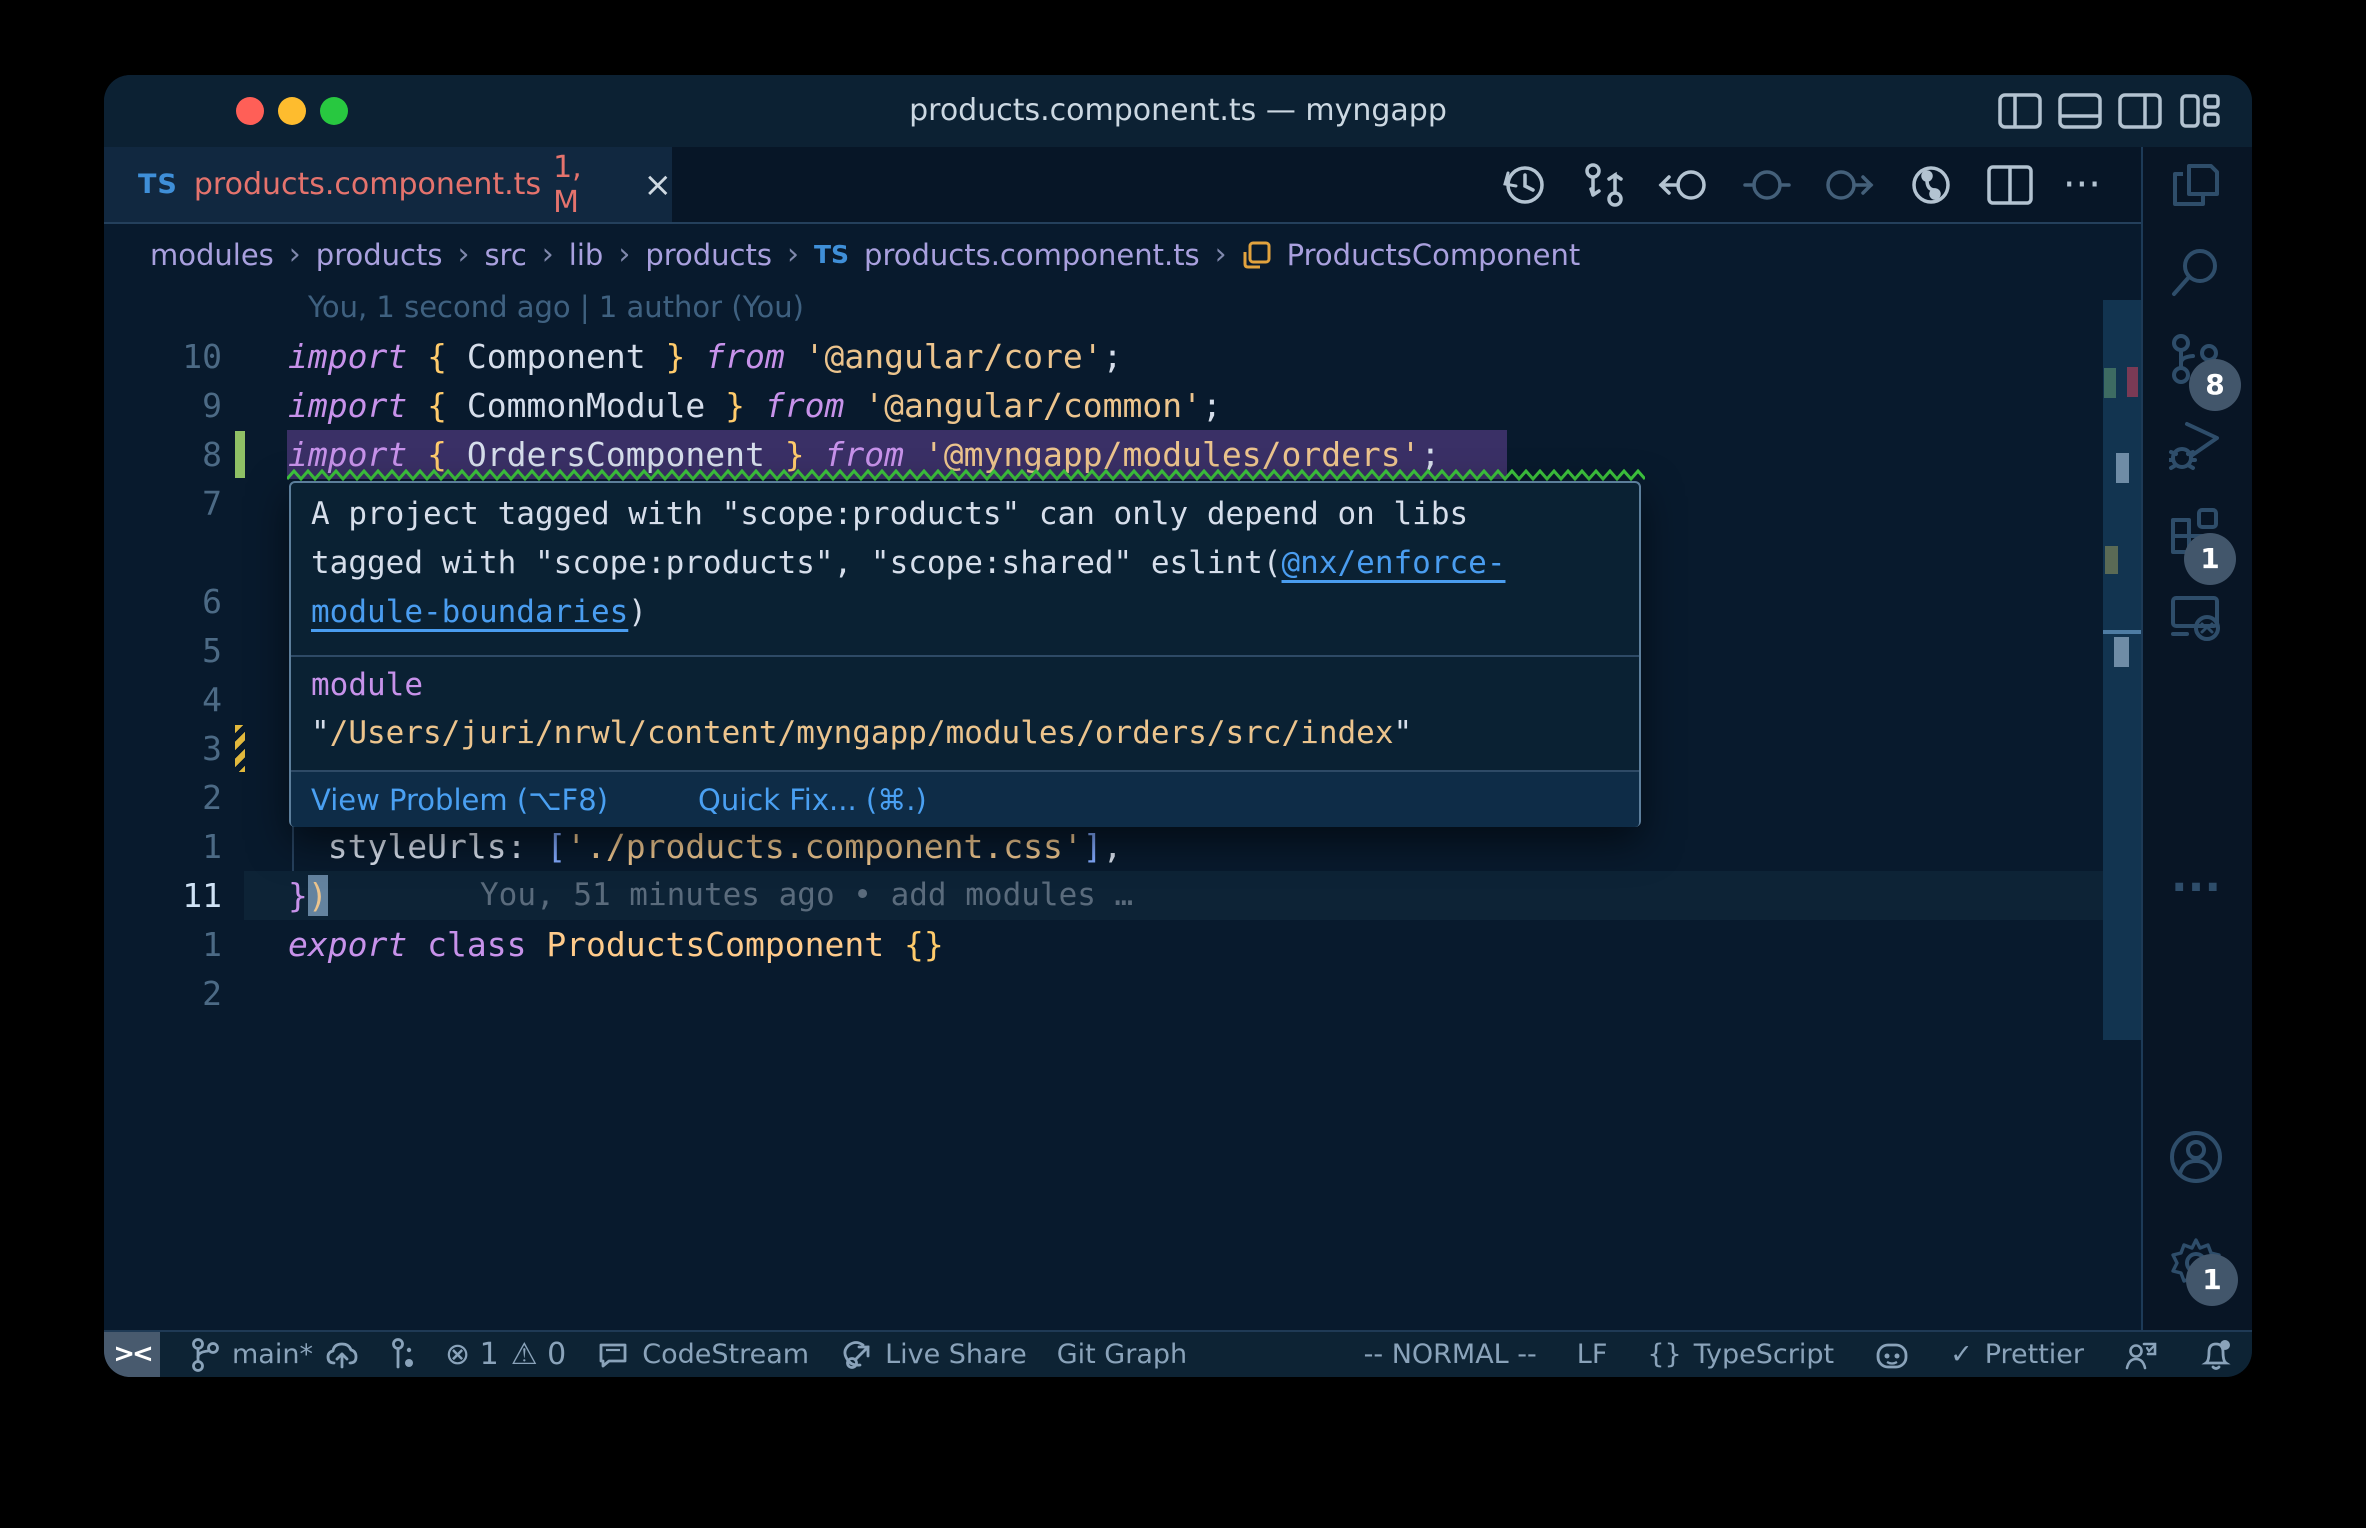  What do you see at coordinates (163, 405) in the screenshot?
I see `line-number: 9` at bounding box center [163, 405].